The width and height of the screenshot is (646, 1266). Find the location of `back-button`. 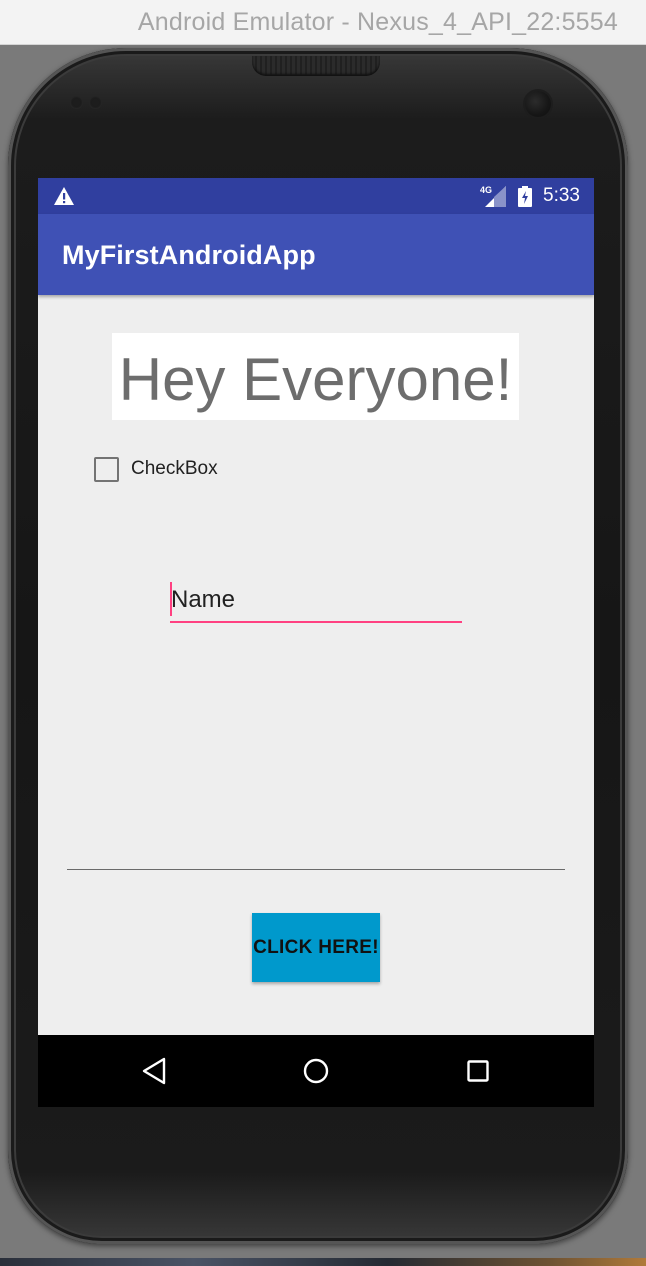

back-button is located at coordinates (154, 1071).